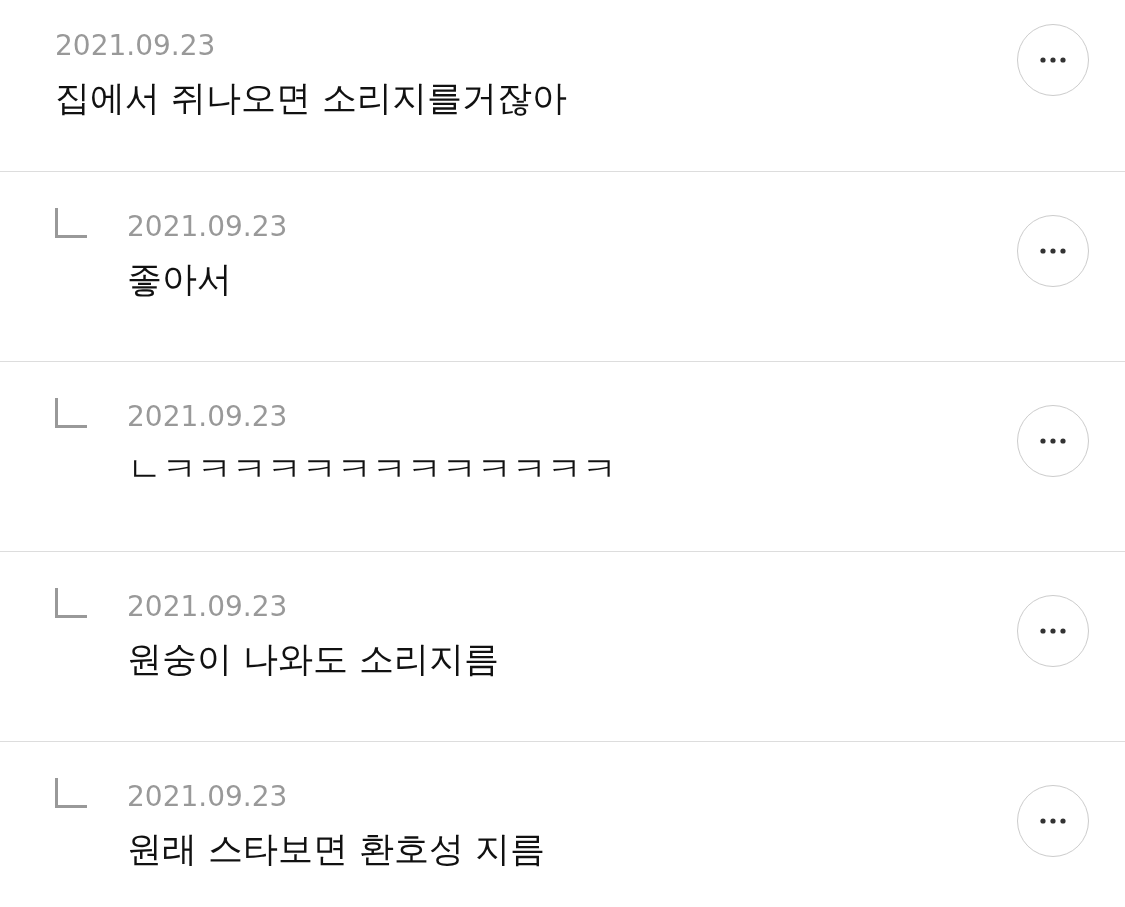 This screenshot has height=907, width=1125. What do you see at coordinates (136, 46) in the screenshot?
I see `comment-date: 2021.09.23` at bounding box center [136, 46].